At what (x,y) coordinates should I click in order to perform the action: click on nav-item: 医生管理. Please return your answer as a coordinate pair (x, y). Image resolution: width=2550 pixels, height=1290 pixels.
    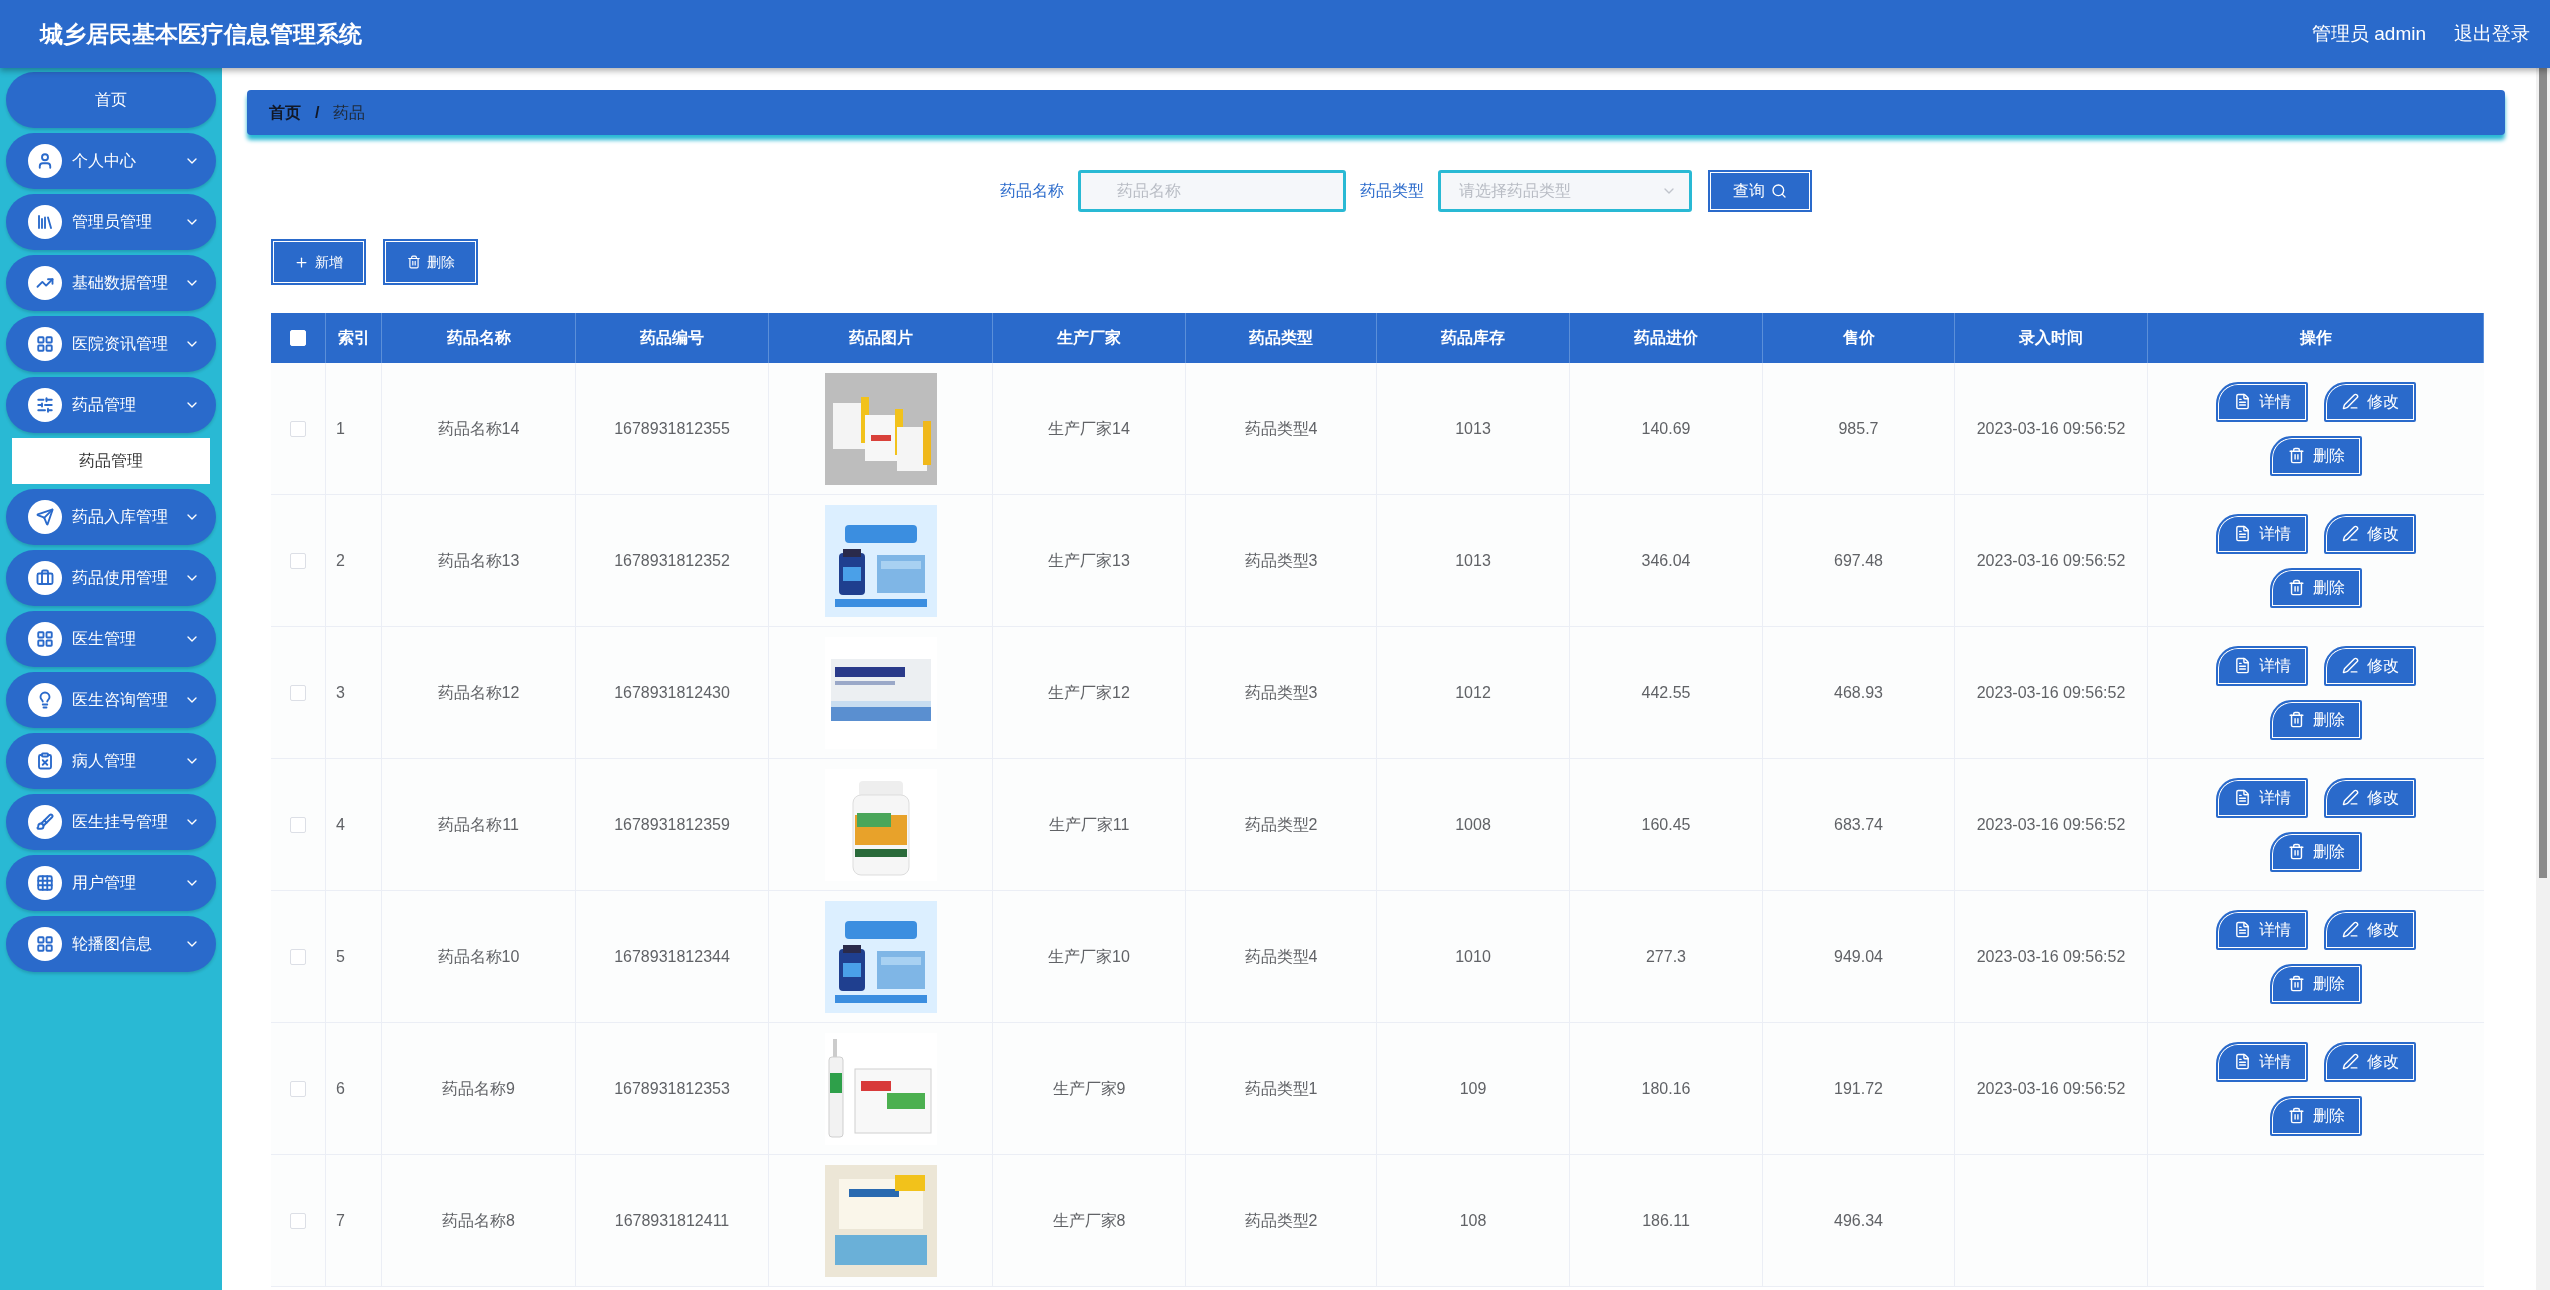
    Looking at the image, I should click on (111, 639).